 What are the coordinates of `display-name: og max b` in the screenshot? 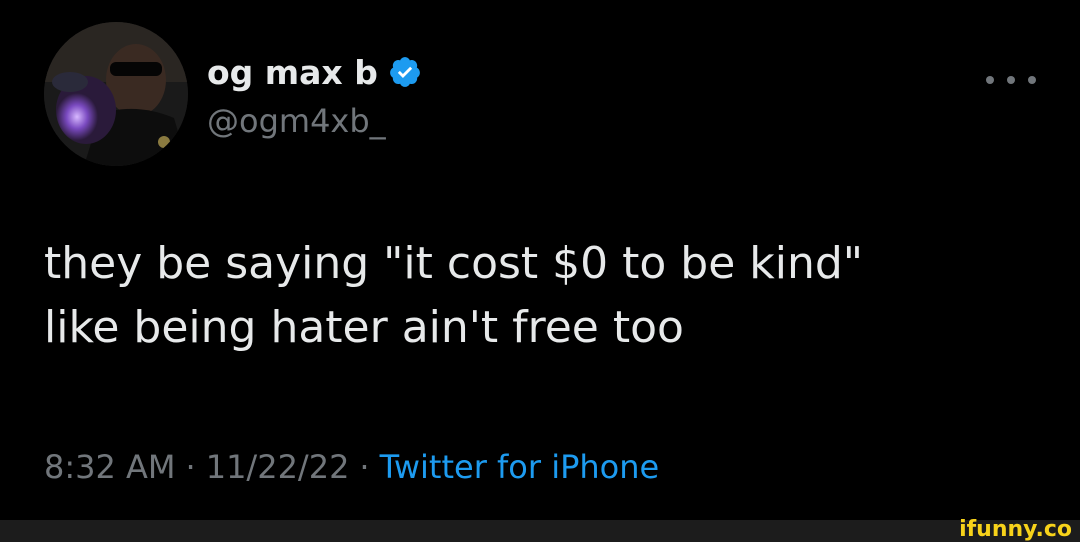 It's located at (292, 72).